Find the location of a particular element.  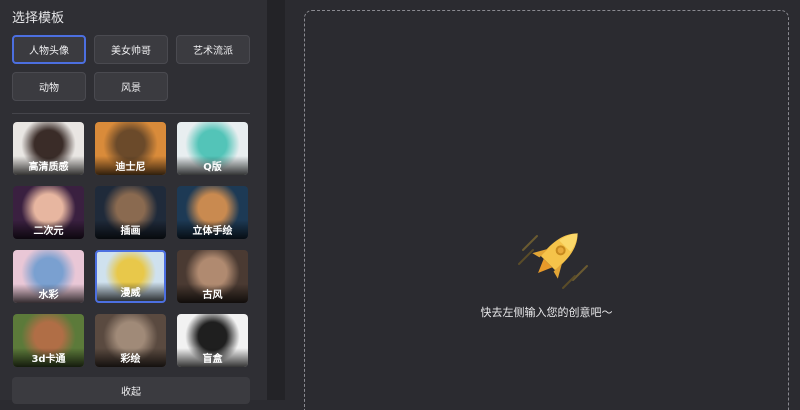

template-label: 古风 is located at coordinates (212, 293).